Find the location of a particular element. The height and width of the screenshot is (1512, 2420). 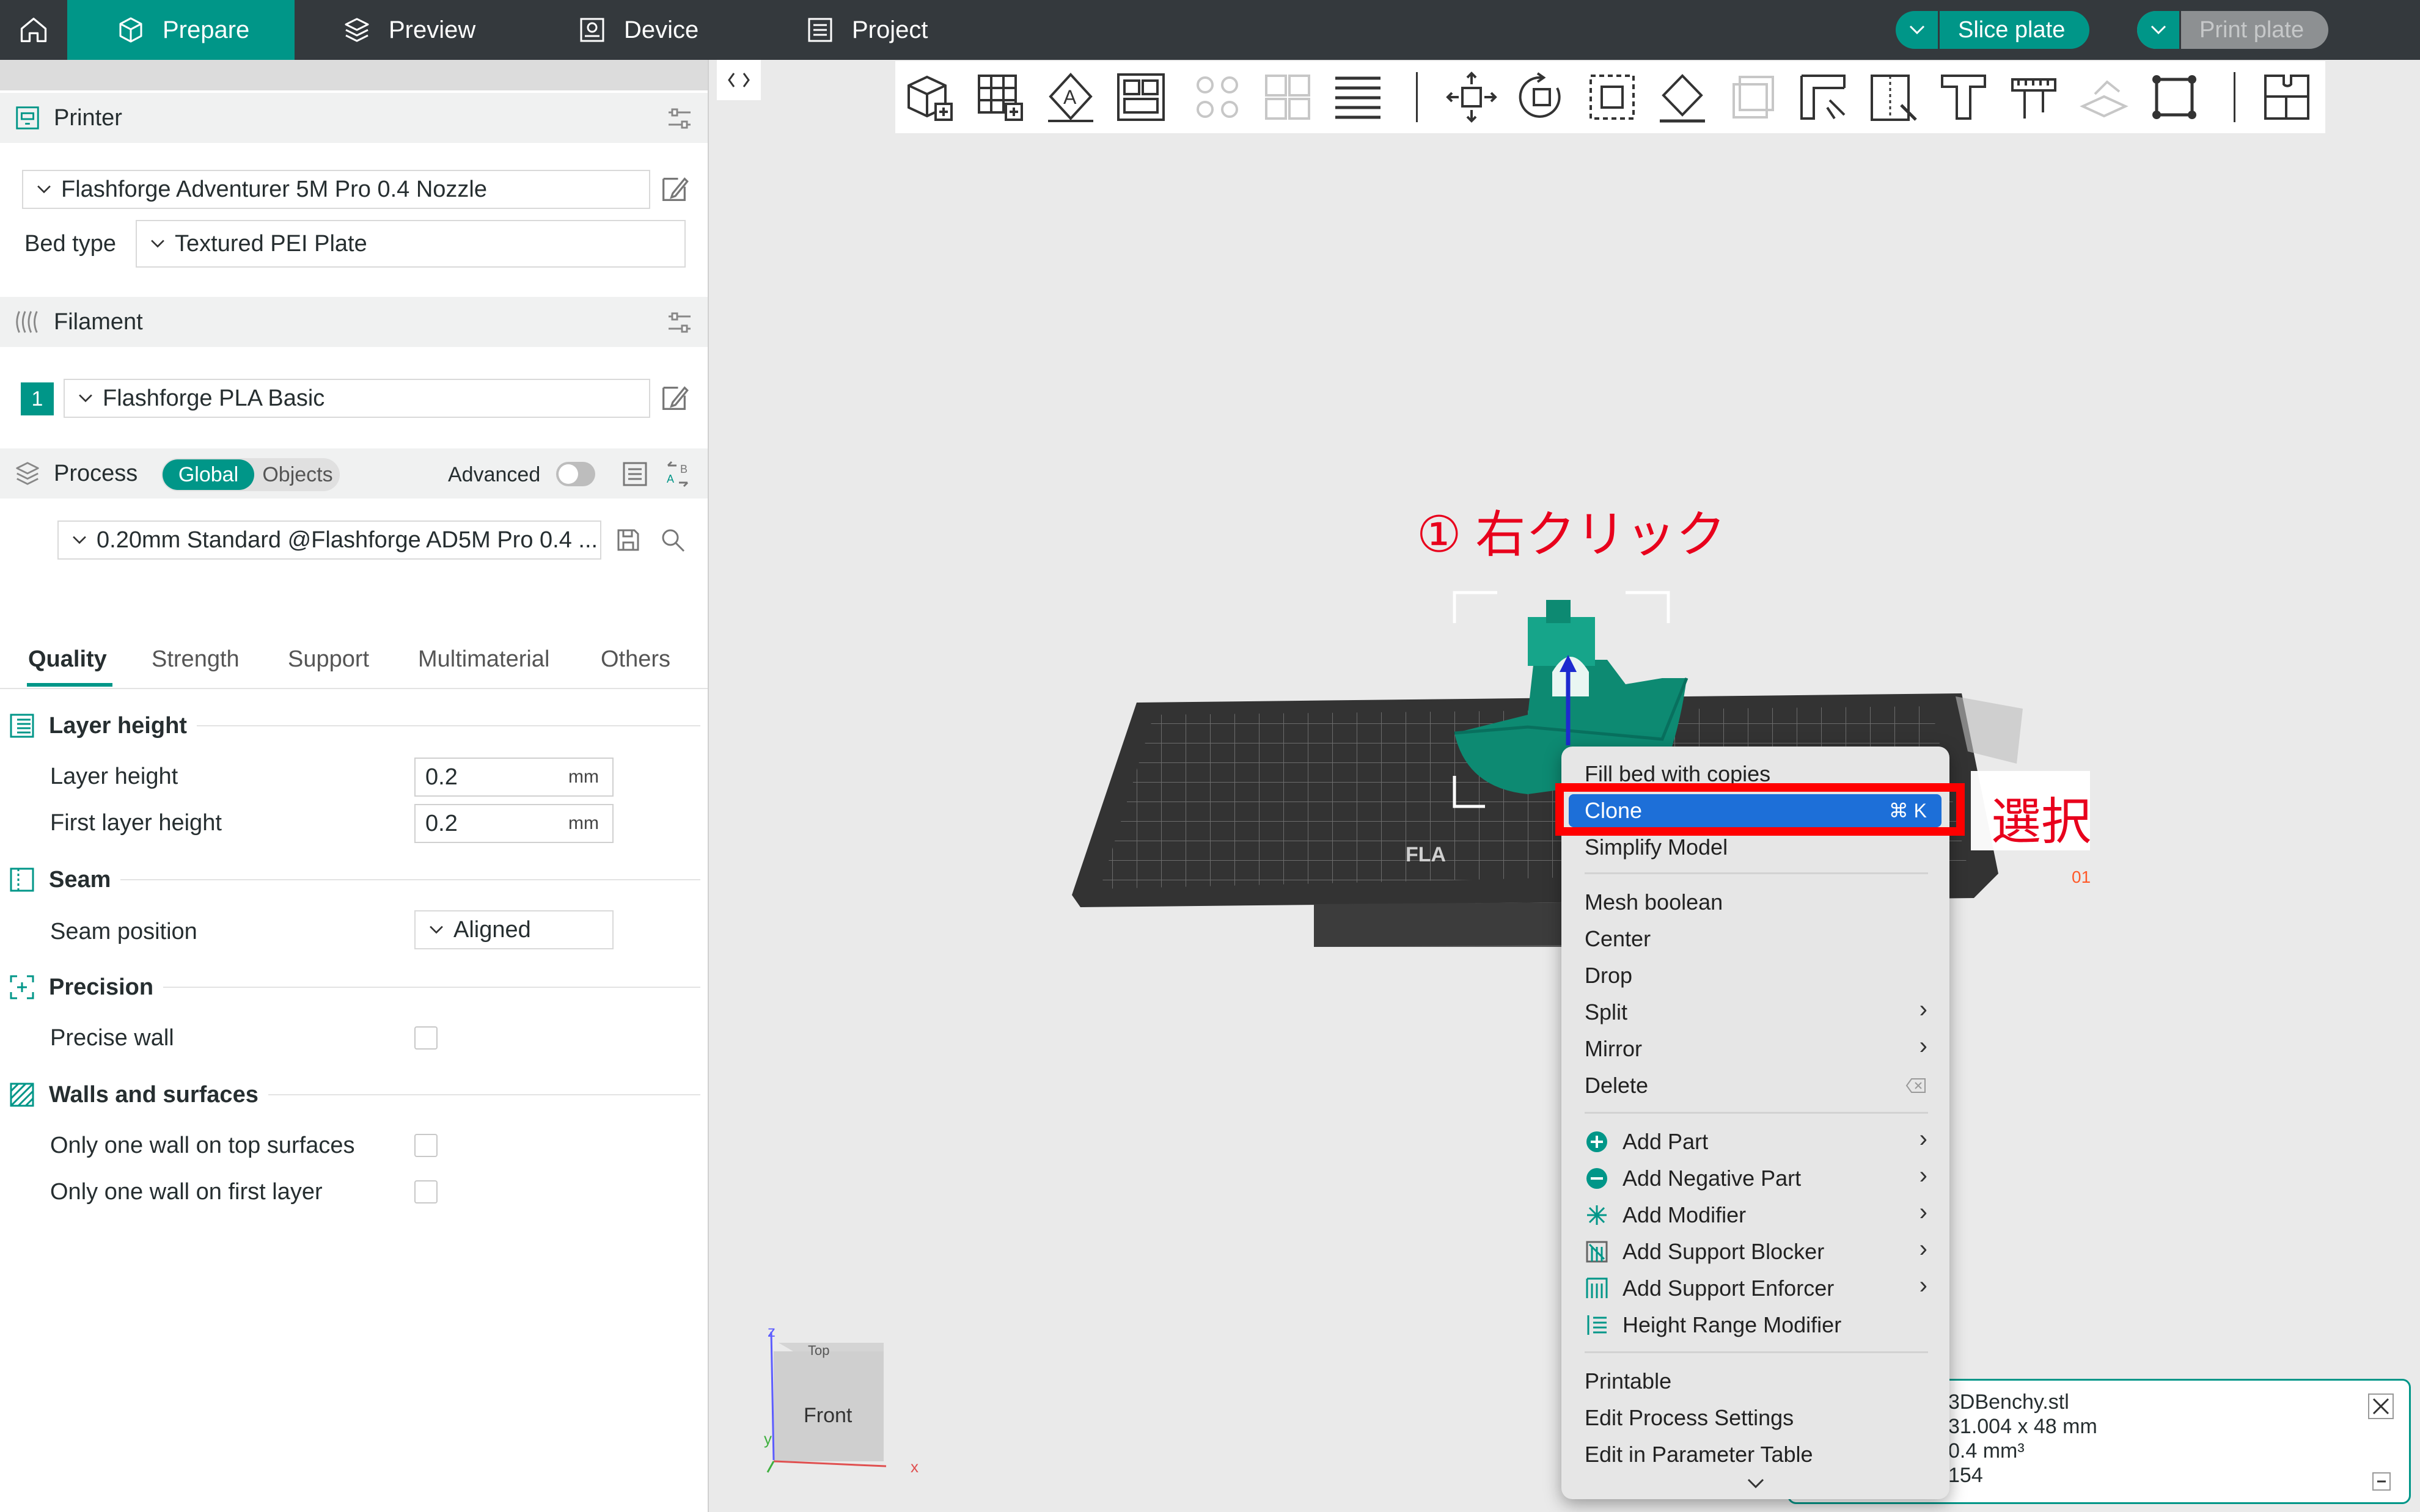

brim-icon is located at coordinates (2175, 97).